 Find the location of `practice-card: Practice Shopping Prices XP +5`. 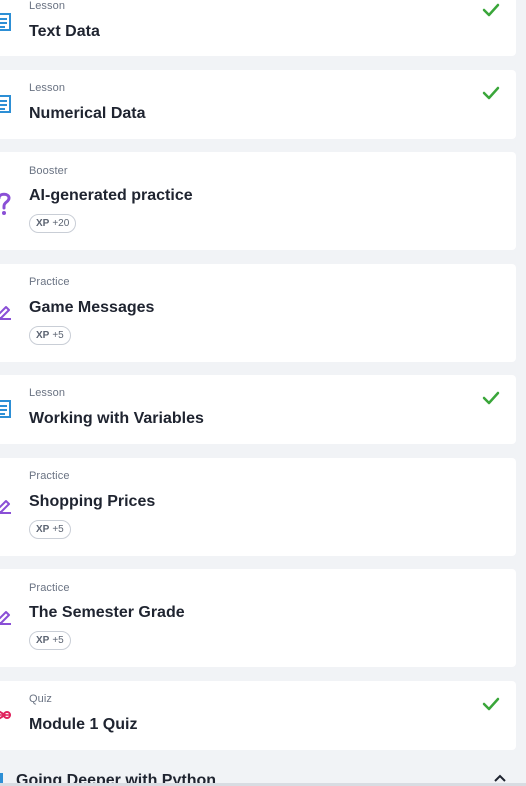

practice-card: Practice Shopping Prices XP +5 is located at coordinates (258, 507).